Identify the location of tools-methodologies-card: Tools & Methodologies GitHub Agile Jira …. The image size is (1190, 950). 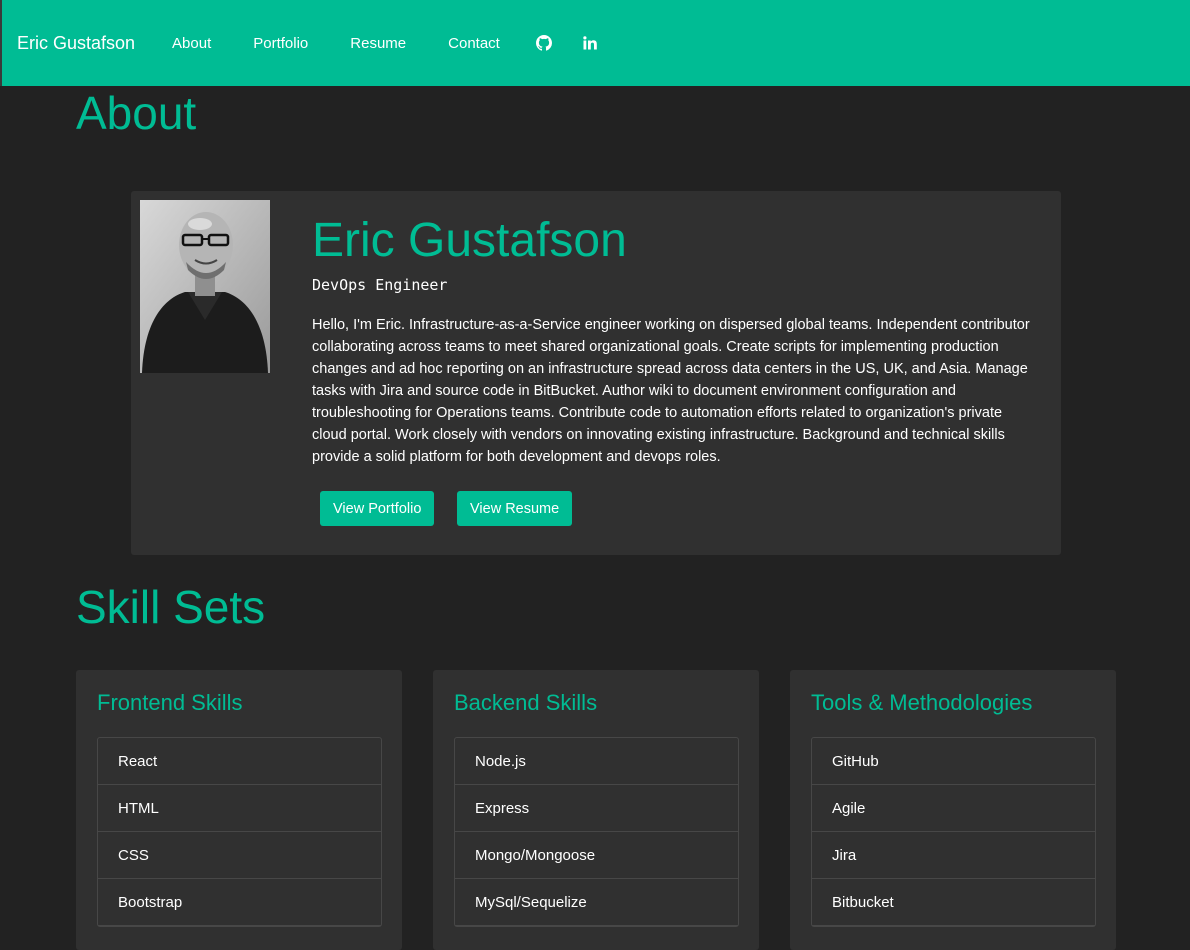
(953, 810).